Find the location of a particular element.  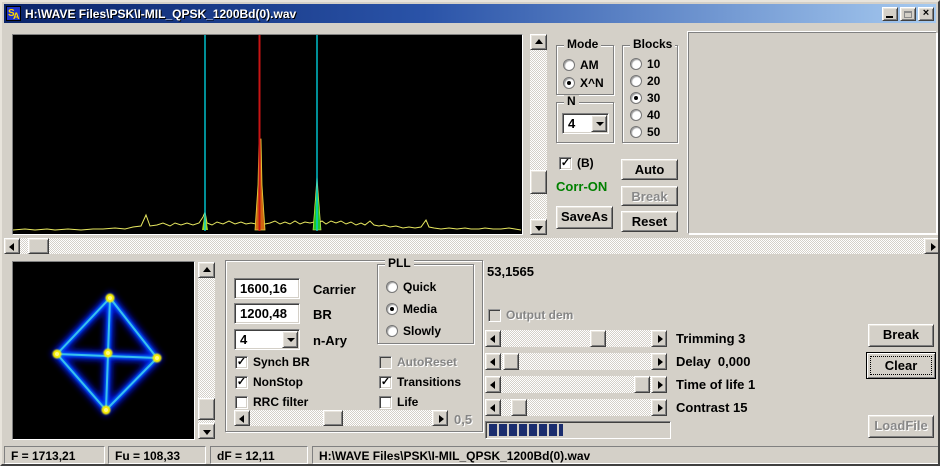

status-df: dF = 12,11 is located at coordinates (259, 455).